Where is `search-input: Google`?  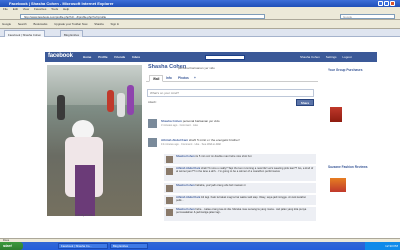
search-input: Google is located at coordinates (367, 16).